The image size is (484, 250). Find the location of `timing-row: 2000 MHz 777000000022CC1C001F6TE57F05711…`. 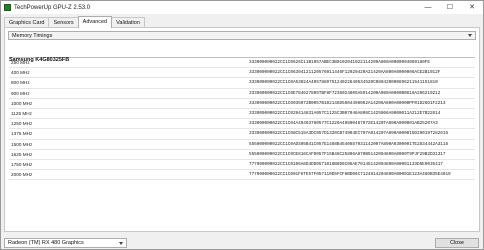

timing-row: 2000 MHz 777000000022CC1C001F6TE57F05711… is located at coordinates (242, 175).